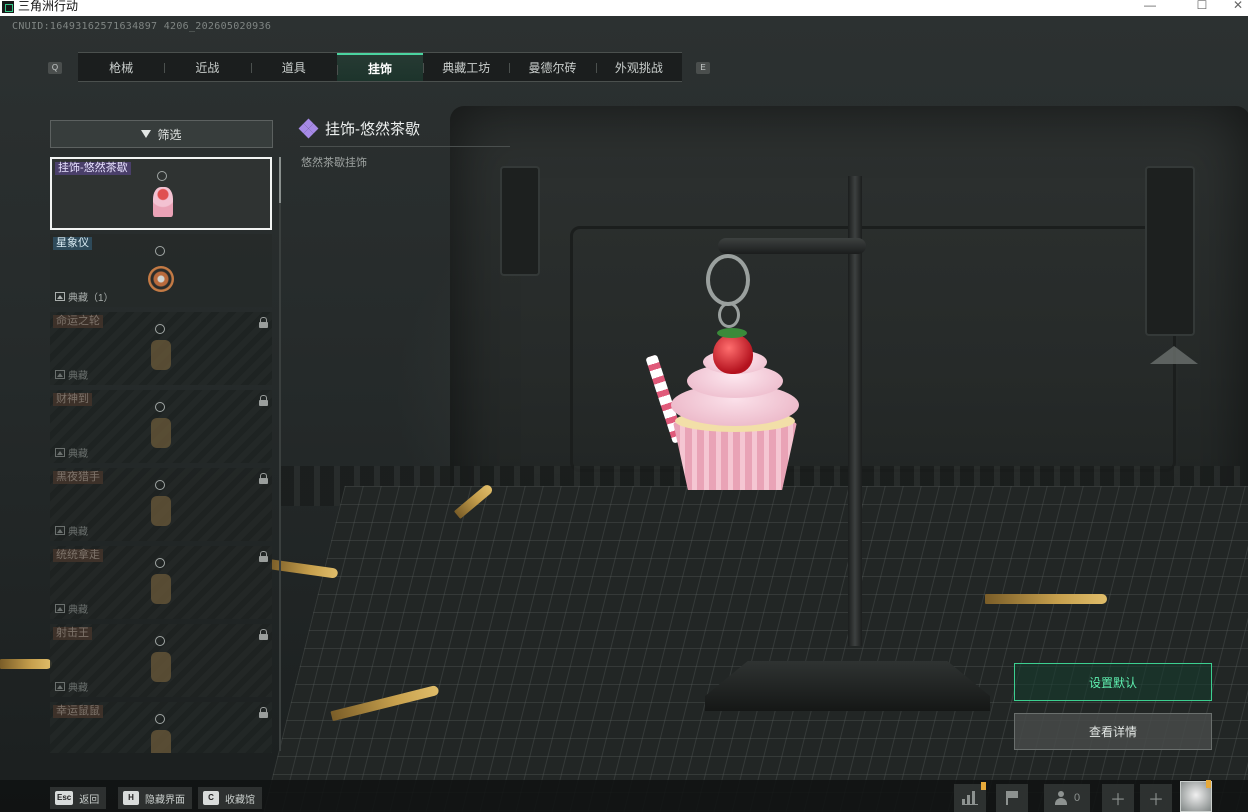 The image size is (1248, 812). I want to click on list-item: 幸运鼠鼠, so click(161, 727).